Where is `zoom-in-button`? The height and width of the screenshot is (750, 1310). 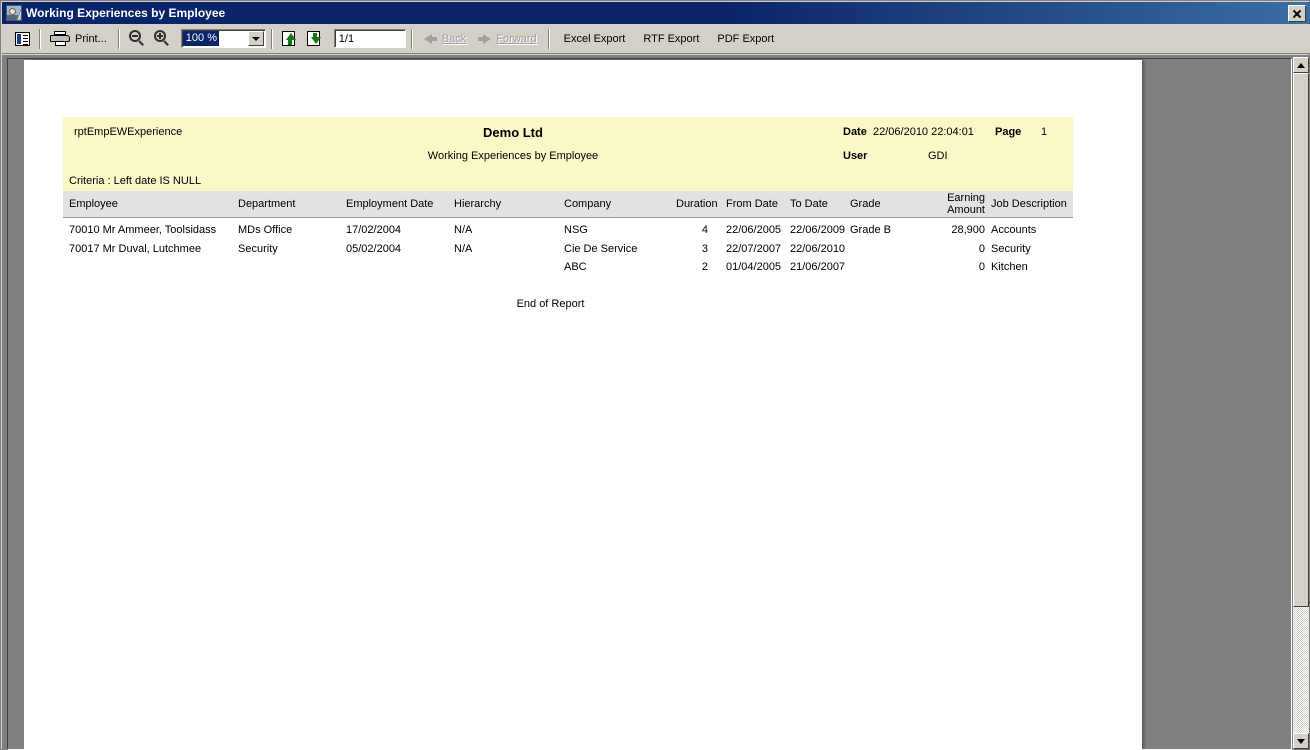
zoom-in-button is located at coordinates (162, 39).